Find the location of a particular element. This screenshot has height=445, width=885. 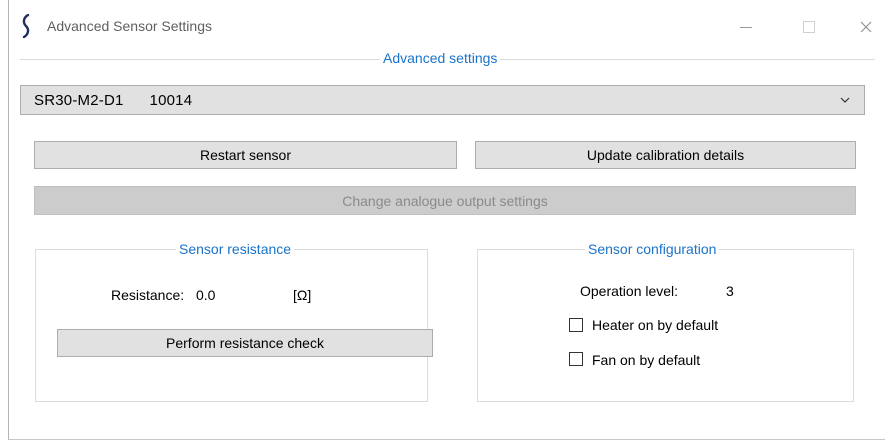

heater-default-label: Heater on by default is located at coordinates (655, 325).